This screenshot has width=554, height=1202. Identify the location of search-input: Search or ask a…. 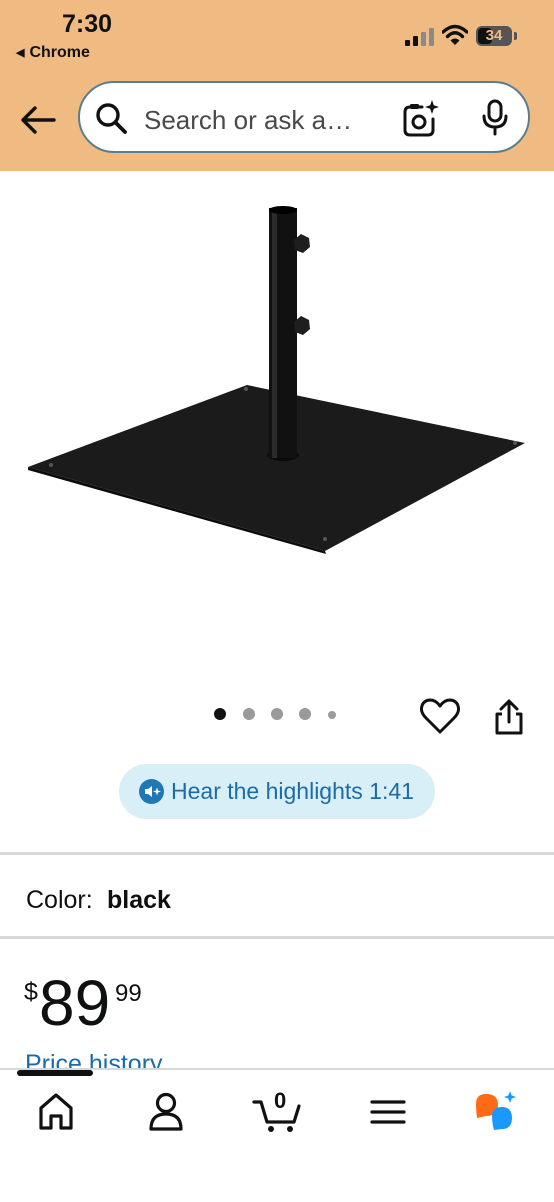
(248, 120).